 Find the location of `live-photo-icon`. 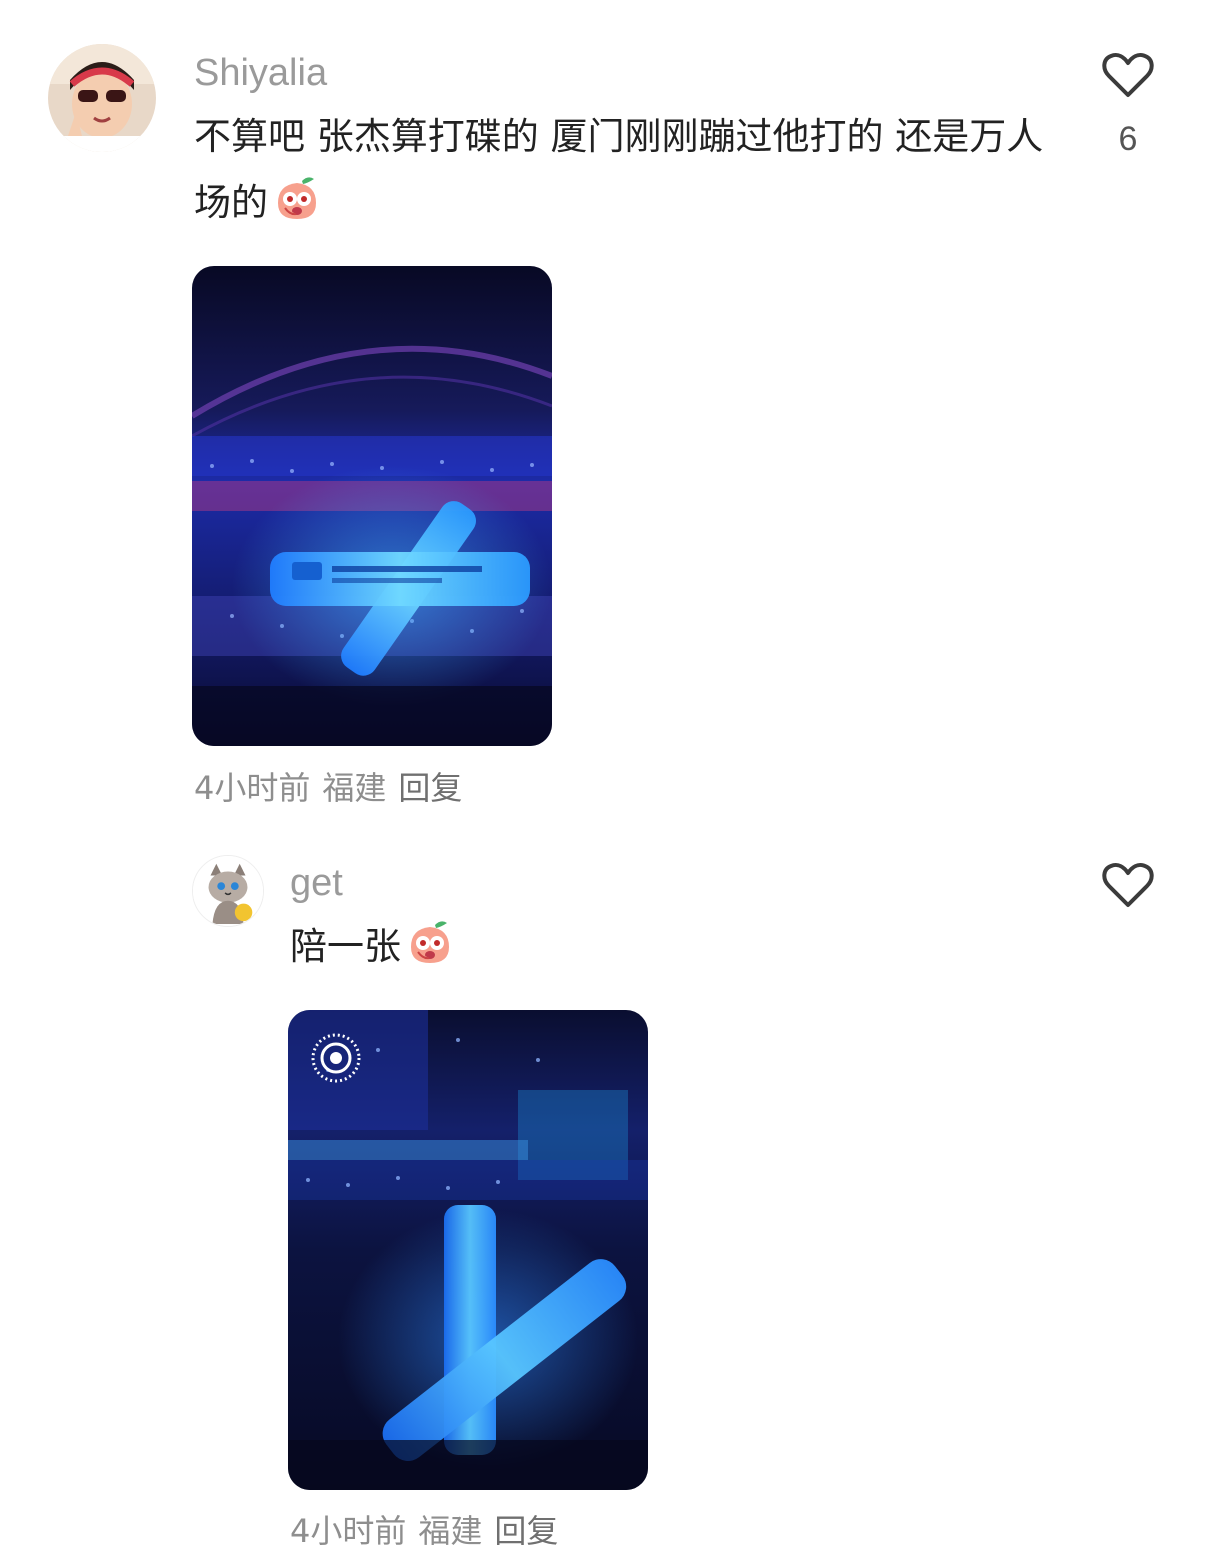

live-photo-icon is located at coordinates (336, 1058).